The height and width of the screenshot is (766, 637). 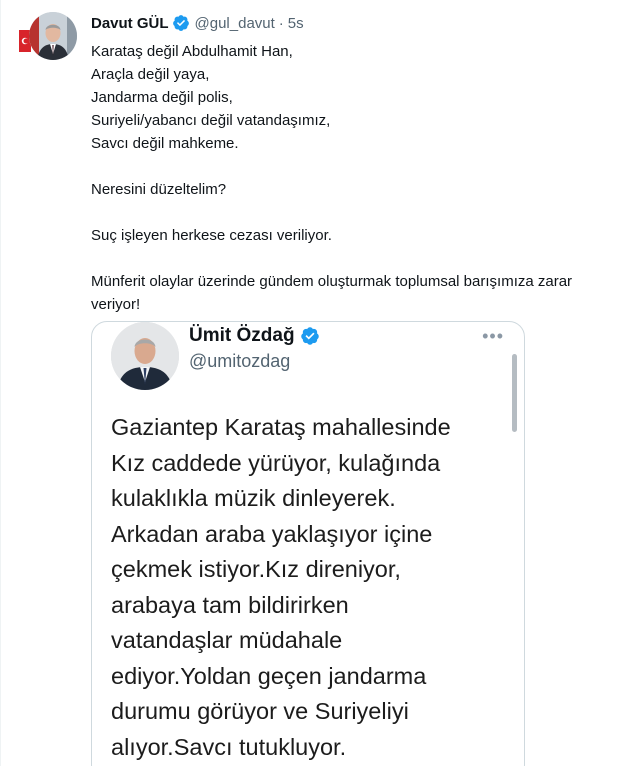 What do you see at coordinates (211, 235) in the screenshot?
I see `tweet-text-line: Suç işleyen herkese cezası veriliyor.` at bounding box center [211, 235].